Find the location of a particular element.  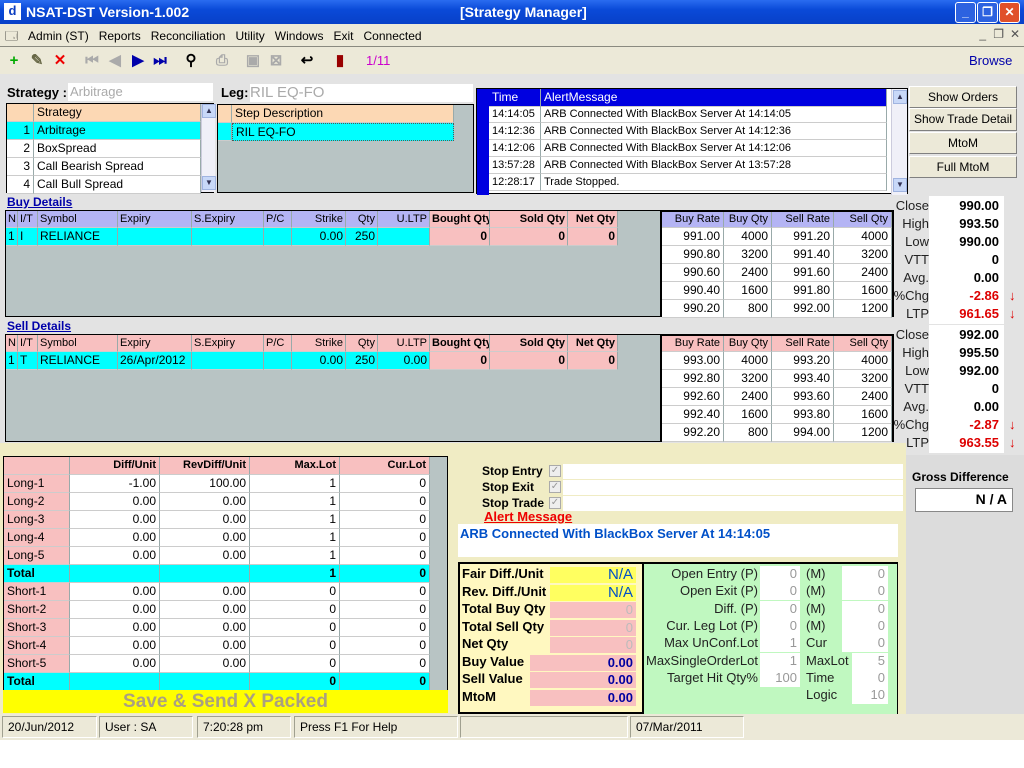

strategy-row: Call Bearish Spread is located at coordinates (117, 167).